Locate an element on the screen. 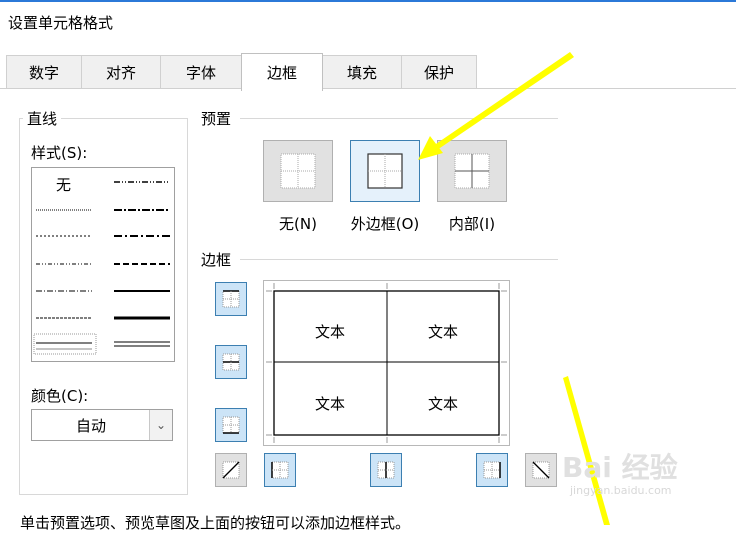 The width and height of the screenshot is (736, 533). color-select: 自动 ⌄ is located at coordinates (102, 425).